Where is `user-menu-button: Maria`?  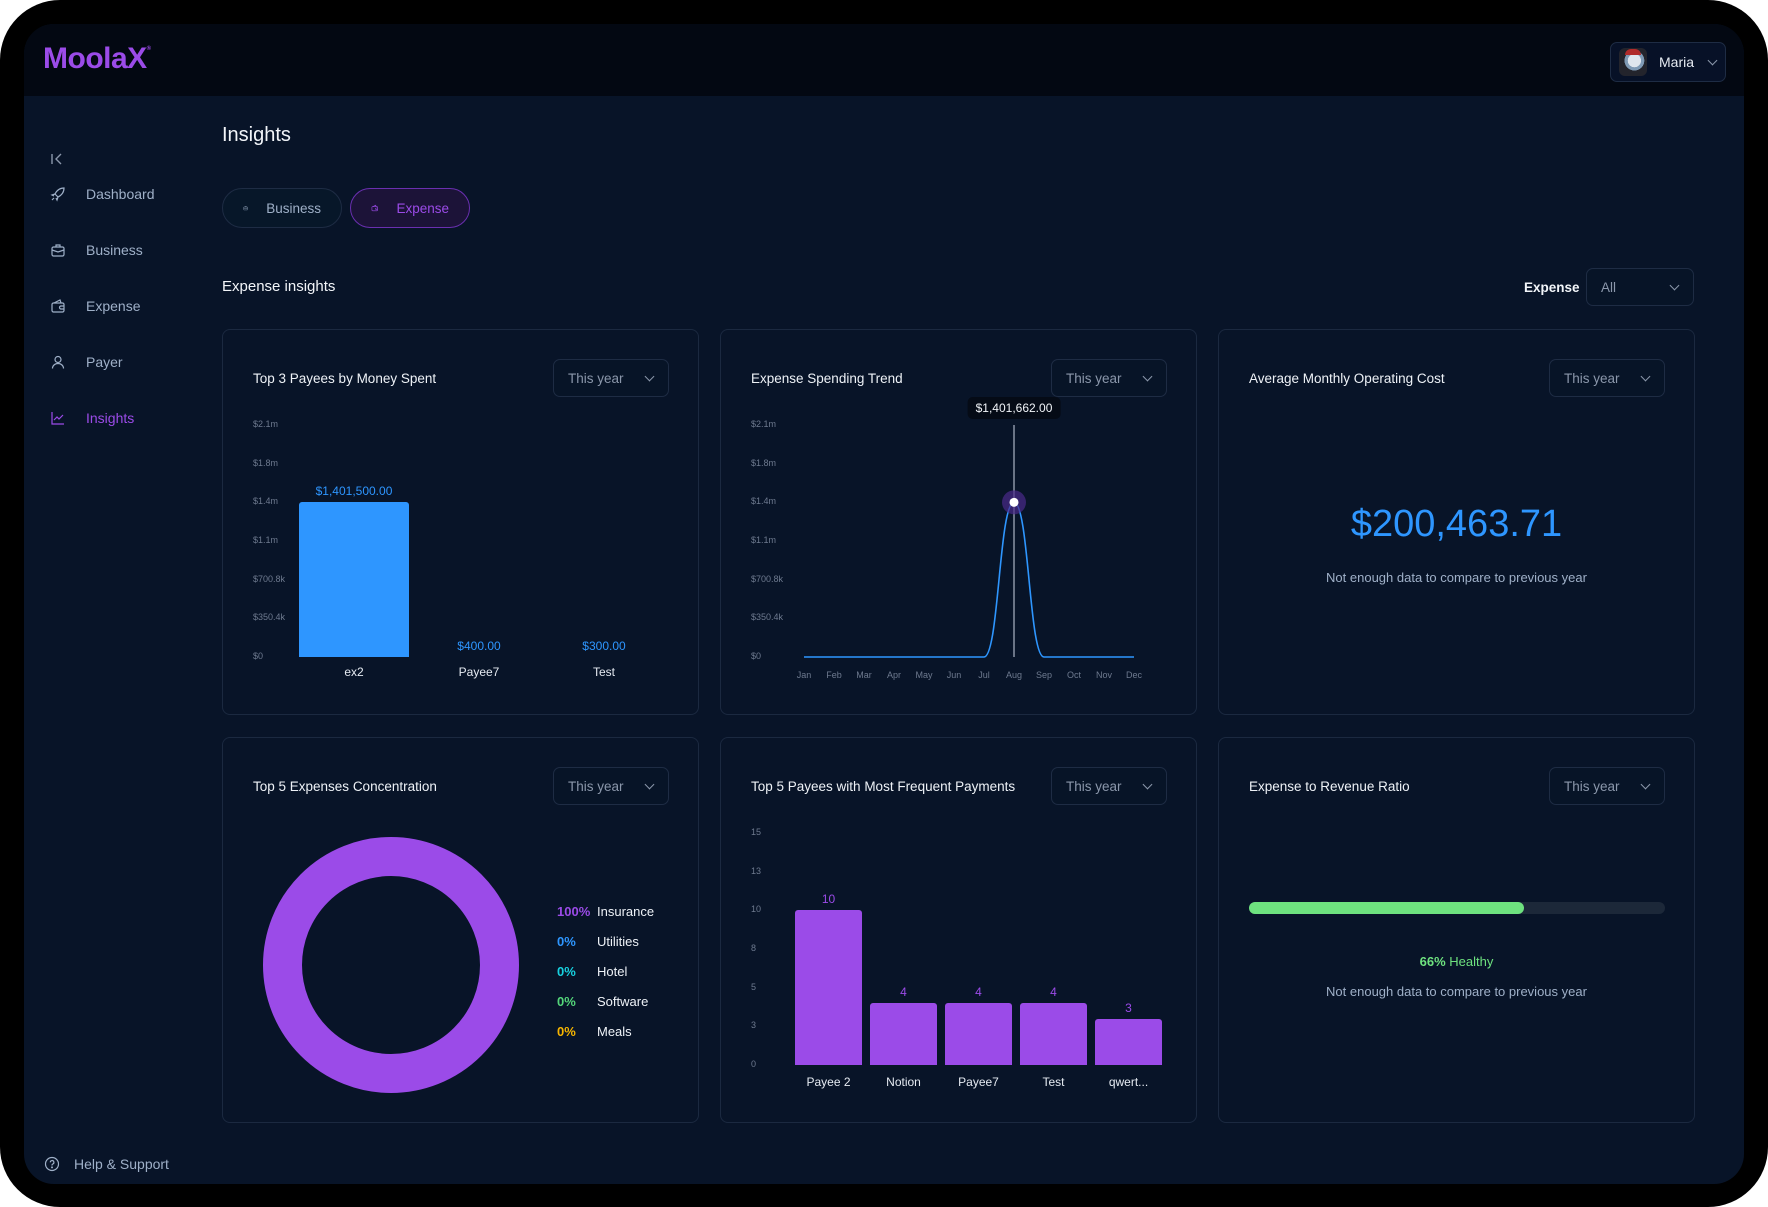
user-menu-button: Maria is located at coordinates (1668, 62).